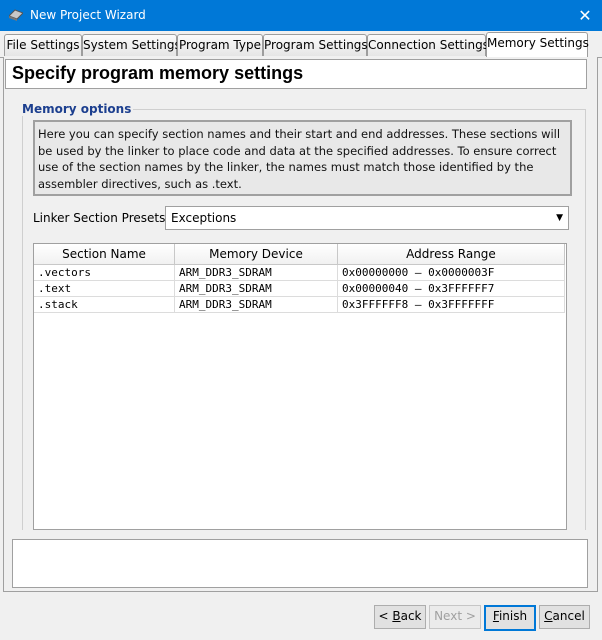  I want to click on back-mnemonic: B, so click(396, 616).